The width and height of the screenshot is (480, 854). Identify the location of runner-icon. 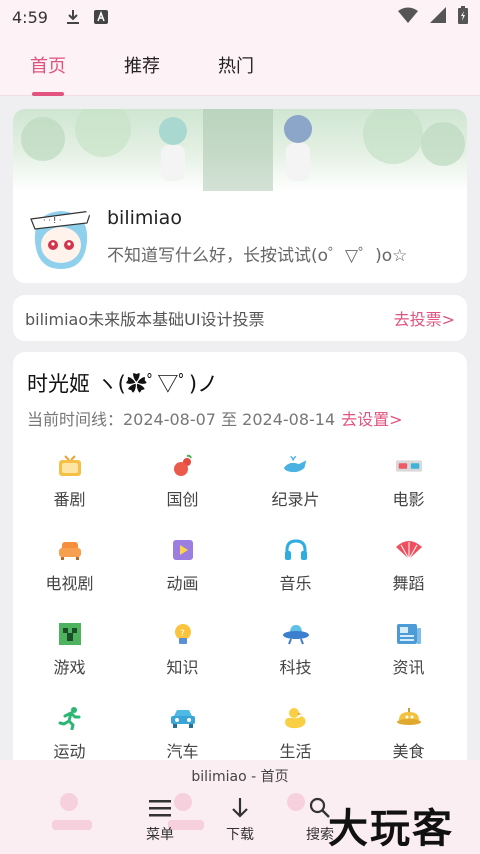
(70, 718).